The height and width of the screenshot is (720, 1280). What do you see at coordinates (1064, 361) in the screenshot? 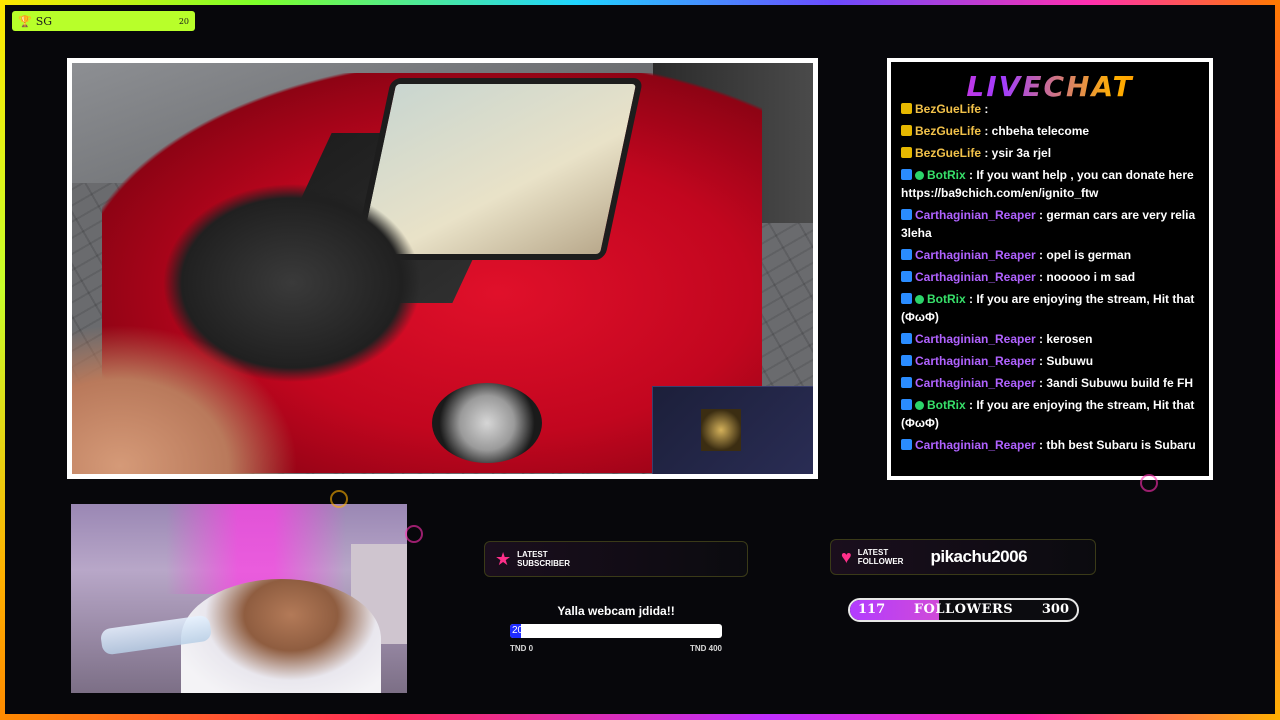
I see `chat-text: : Subuwu` at bounding box center [1064, 361].